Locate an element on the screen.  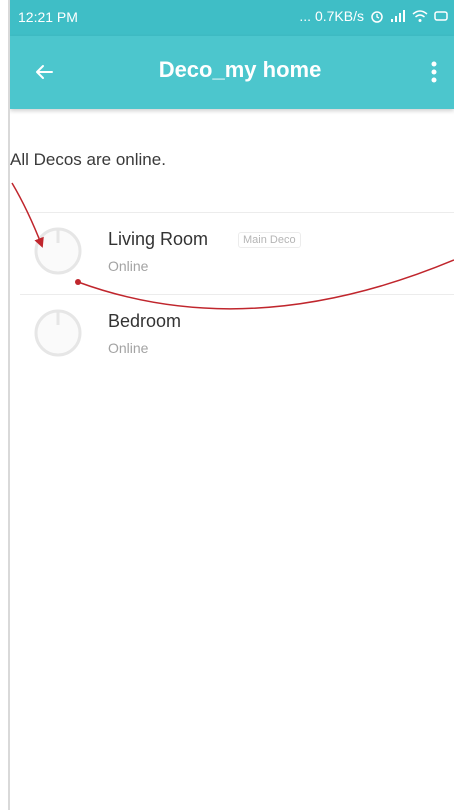
status-time: 12:21 PM is located at coordinates (48, 17).